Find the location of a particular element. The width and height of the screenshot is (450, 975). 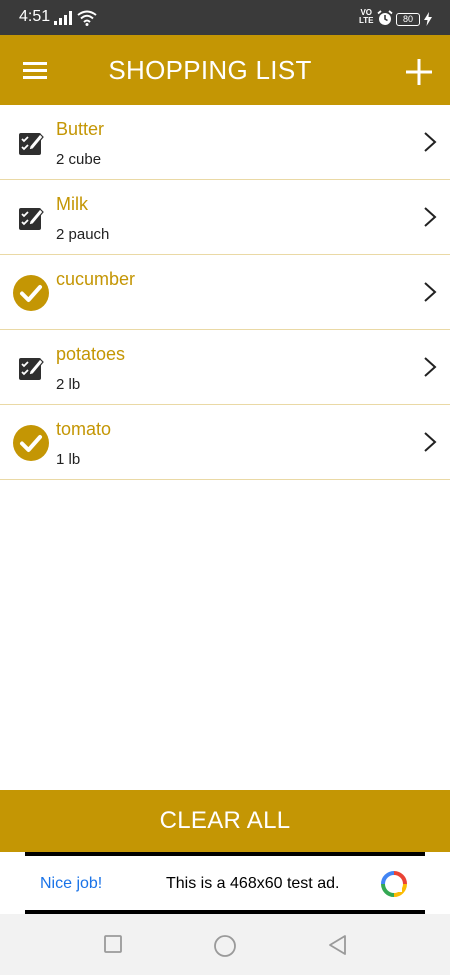

system-nav-bar is located at coordinates (225, 944).